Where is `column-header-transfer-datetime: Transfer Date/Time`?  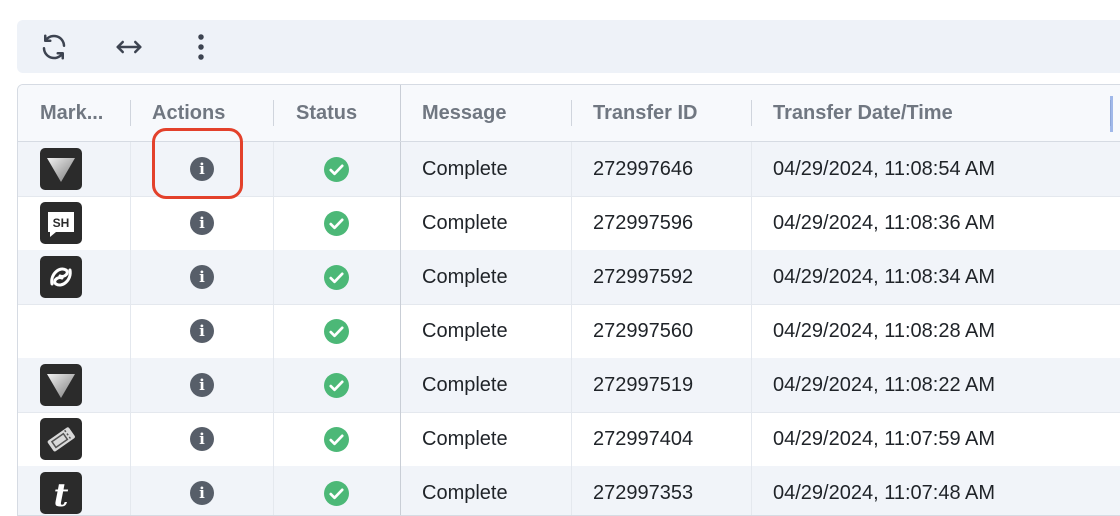 column-header-transfer-datetime: Transfer Date/Time is located at coordinates (938, 113).